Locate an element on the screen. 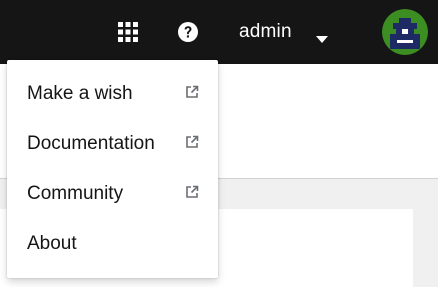  menu-item-label: Make a wish is located at coordinates (80, 93).